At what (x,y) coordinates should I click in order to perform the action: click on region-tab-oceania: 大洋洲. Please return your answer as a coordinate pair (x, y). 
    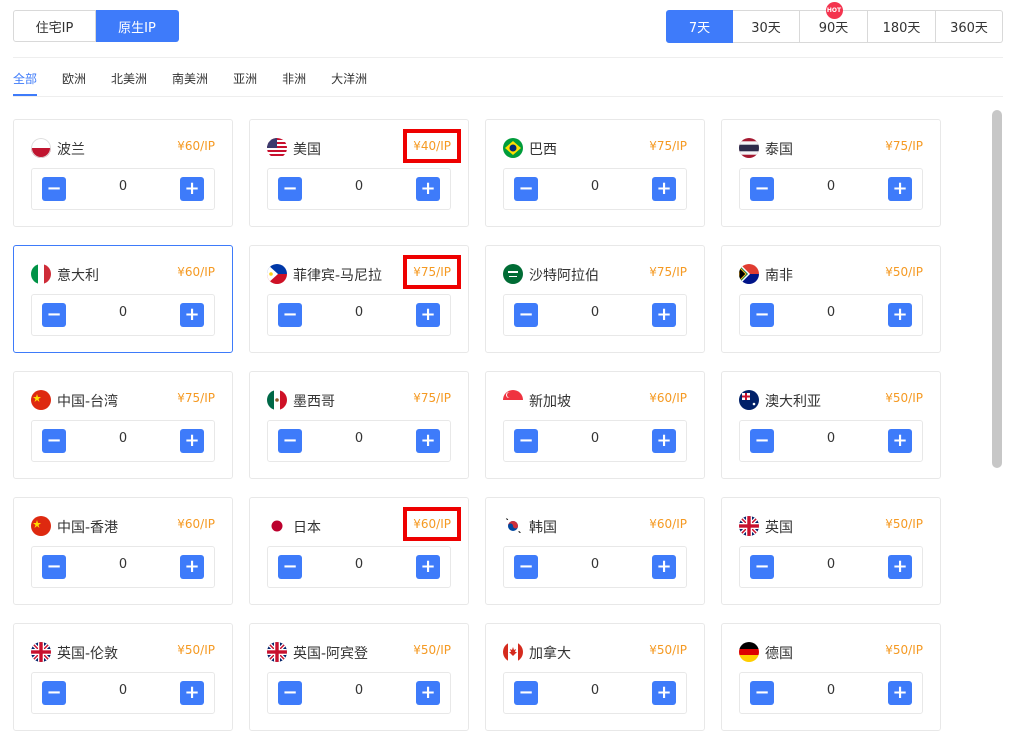
    Looking at the image, I should click on (349, 83).